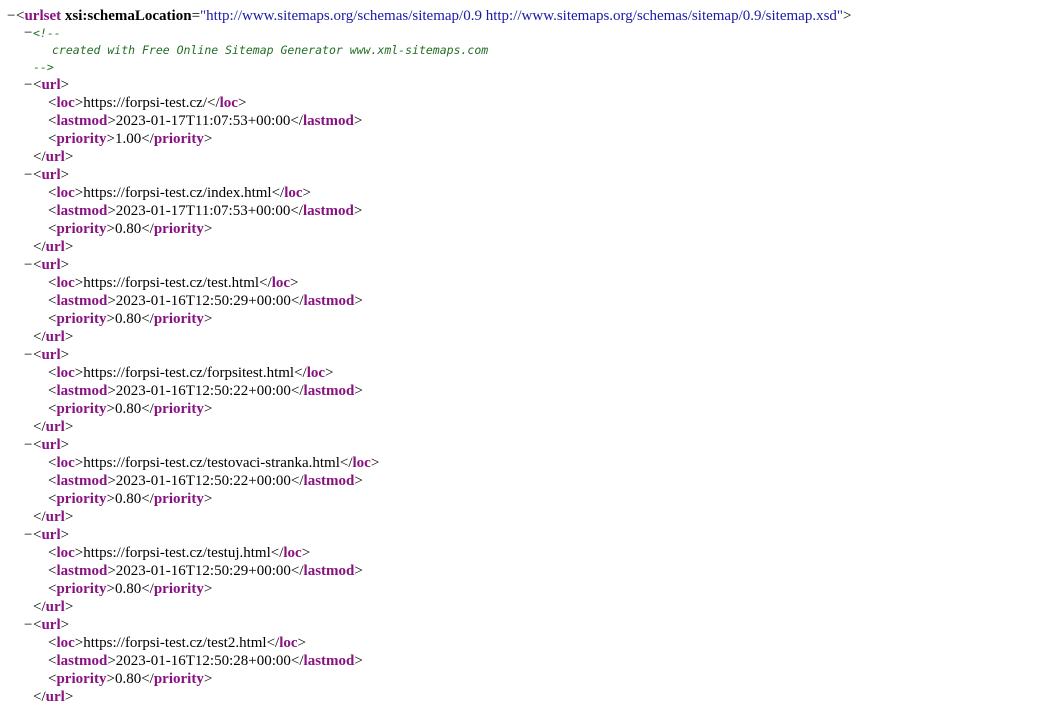 The image size is (1058, 714). What do you see at coordinates (175, 643) in the screenshot?
I see `loc-value: https://forpsi-test.cz/test2.html` at bounding box center [175, 643].